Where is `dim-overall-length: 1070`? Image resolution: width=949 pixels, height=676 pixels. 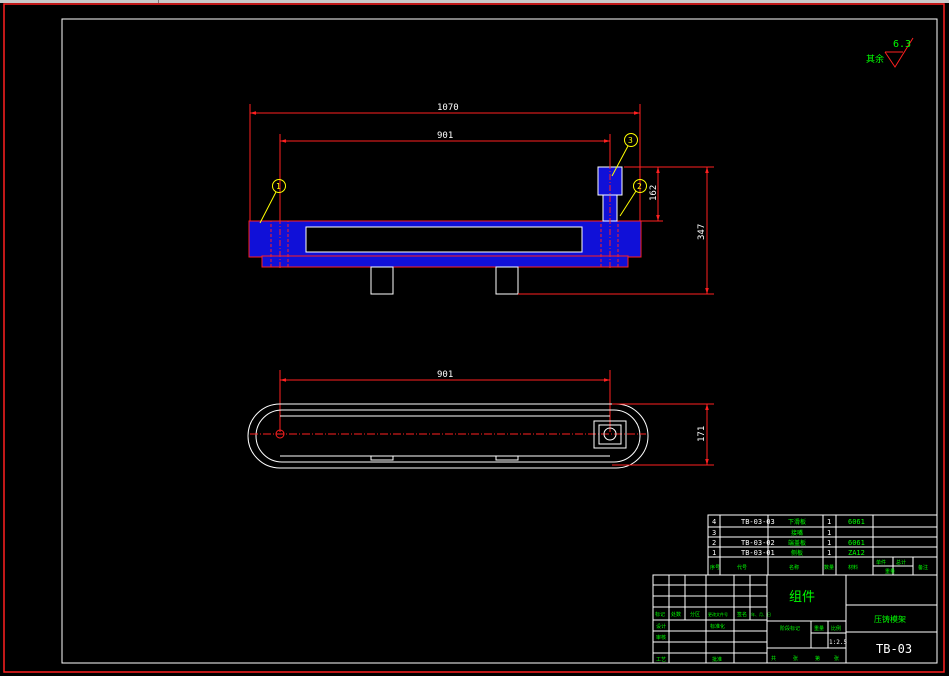
dim-overall-length: 1070 is located at coordinates (445, 162).